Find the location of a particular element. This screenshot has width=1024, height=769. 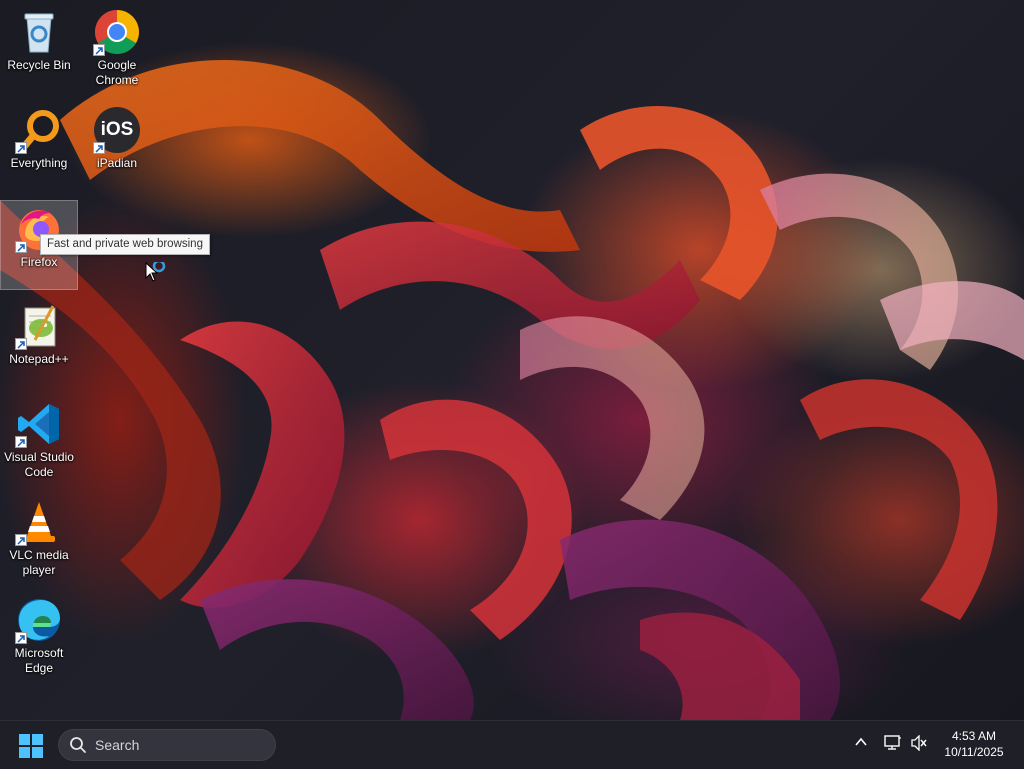

desktop-icon-label: Google Chrome is located at coordinates (117, 72).